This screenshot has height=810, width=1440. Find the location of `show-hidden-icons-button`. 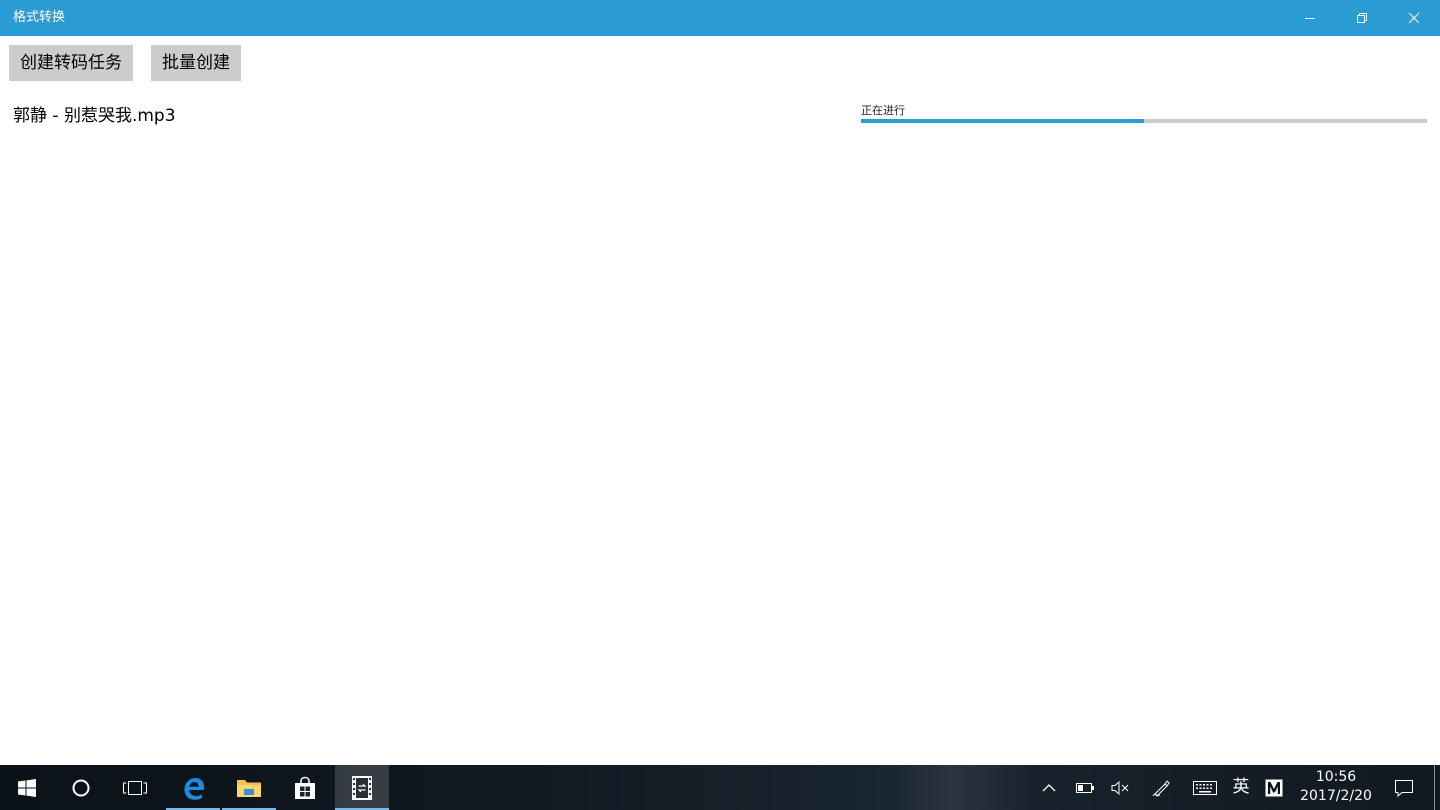

show-hidden-icons-button is located at coordinates (1049, 787).